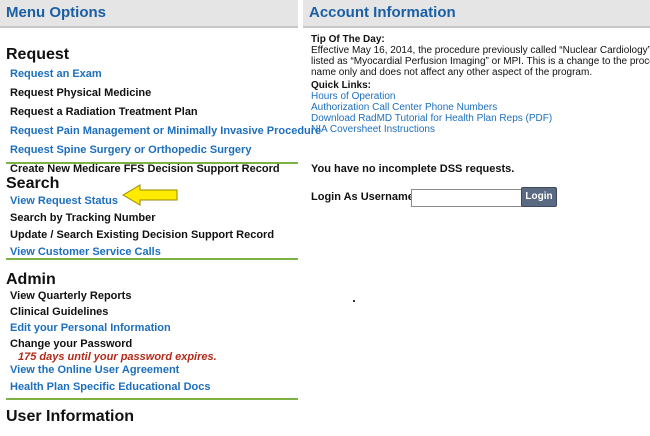 The height and width of the screenshot is (436, 650). Describe the element at coordinates (476, 14) in the screenshot. I see `account-information-header: Account Information` at that location.